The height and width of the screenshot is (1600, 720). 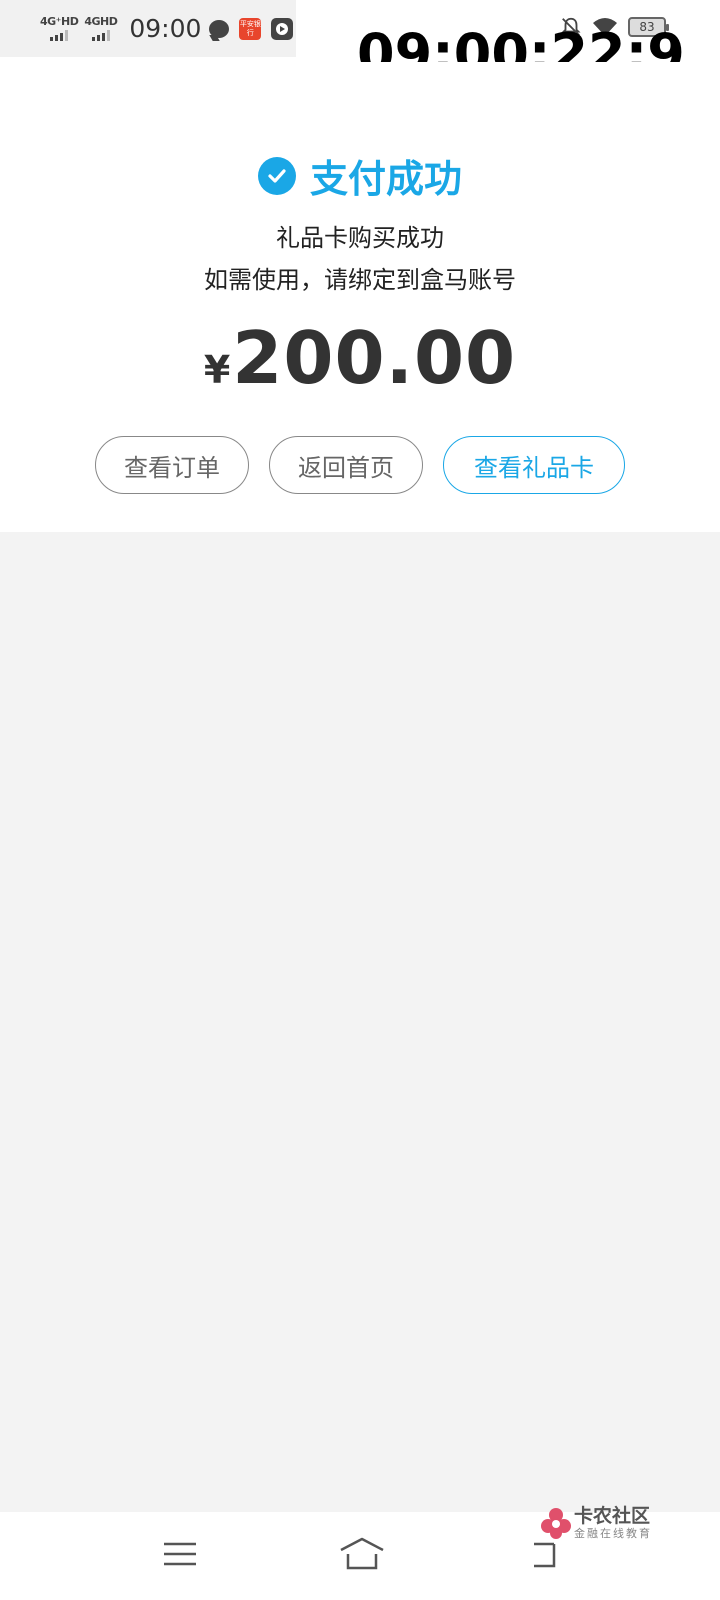 I want to click on bank-app-icon: 平安银行, so click(x=250, y=28).